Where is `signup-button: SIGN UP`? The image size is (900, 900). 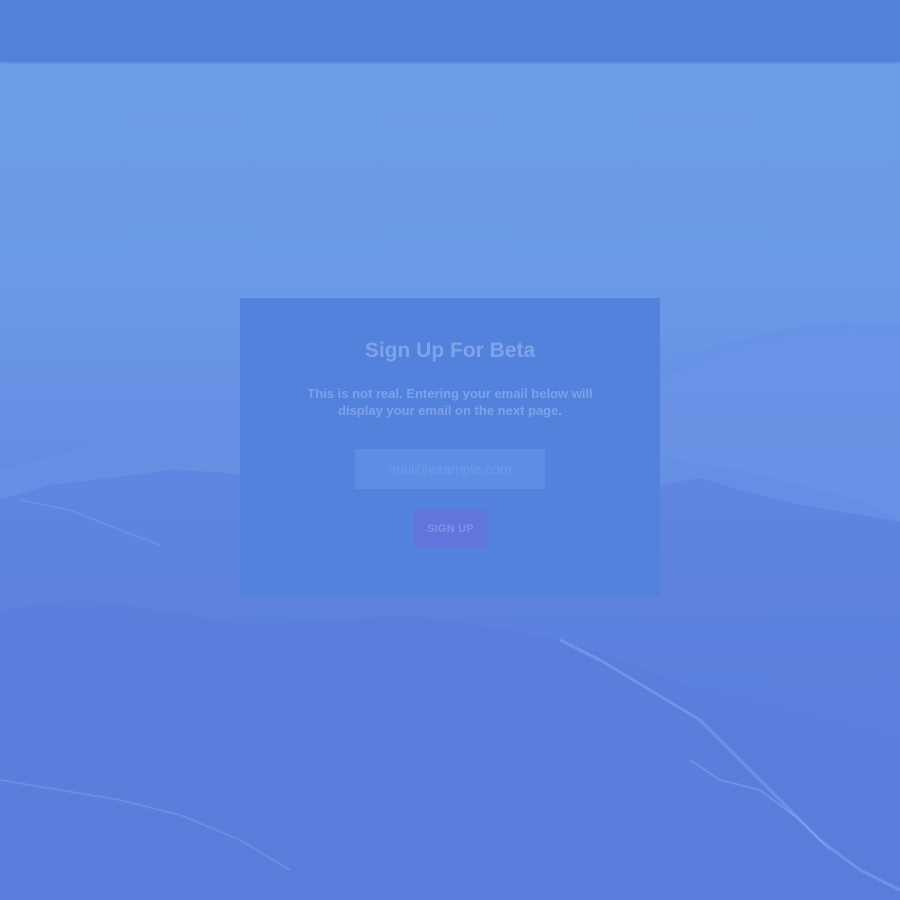 signup-button: SIGN UP is located at coordinates (450, 528).